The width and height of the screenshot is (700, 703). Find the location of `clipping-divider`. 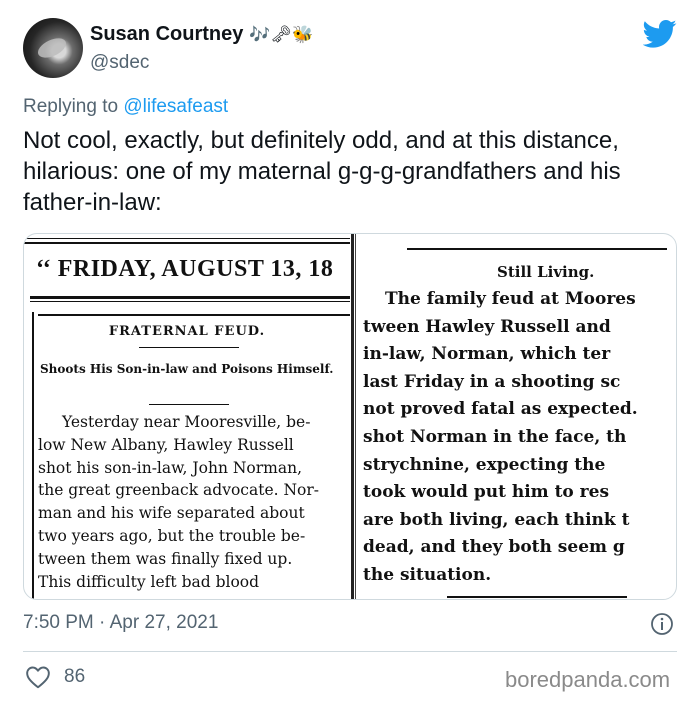

clipping-divider is located at coordinates (352, 416).